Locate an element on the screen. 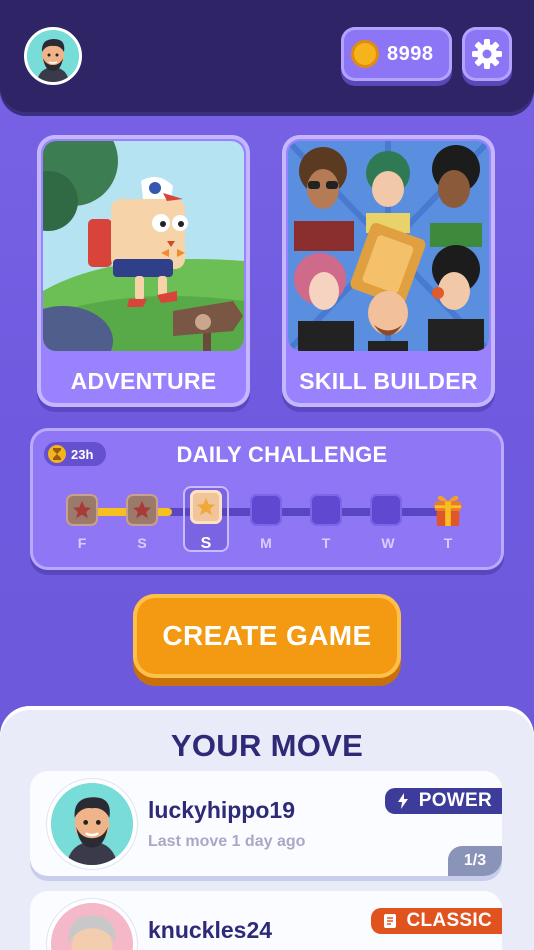  skill-builder-card: SKILL BUILDER is located at coordinates (388, 271).